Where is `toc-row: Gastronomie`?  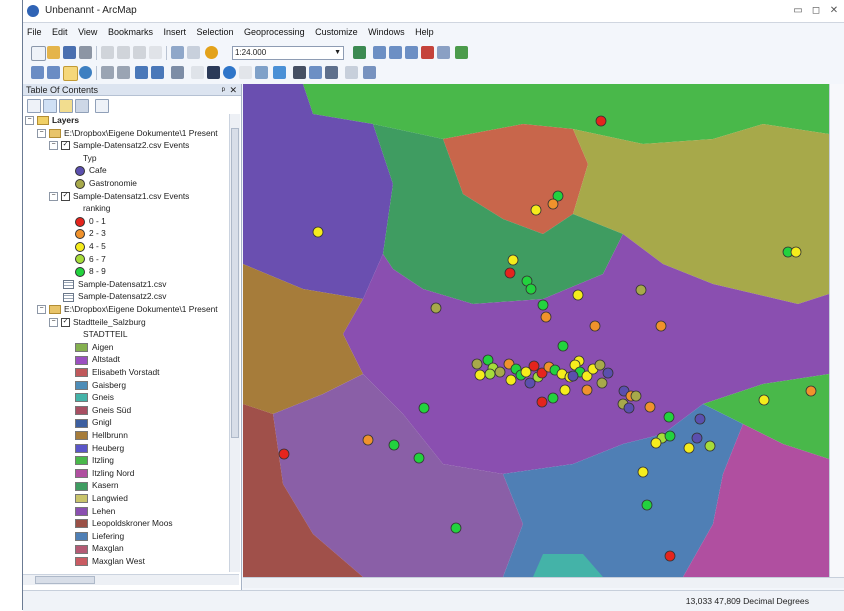
toc-row: Gastronomie is located at coordinates (106, 183).